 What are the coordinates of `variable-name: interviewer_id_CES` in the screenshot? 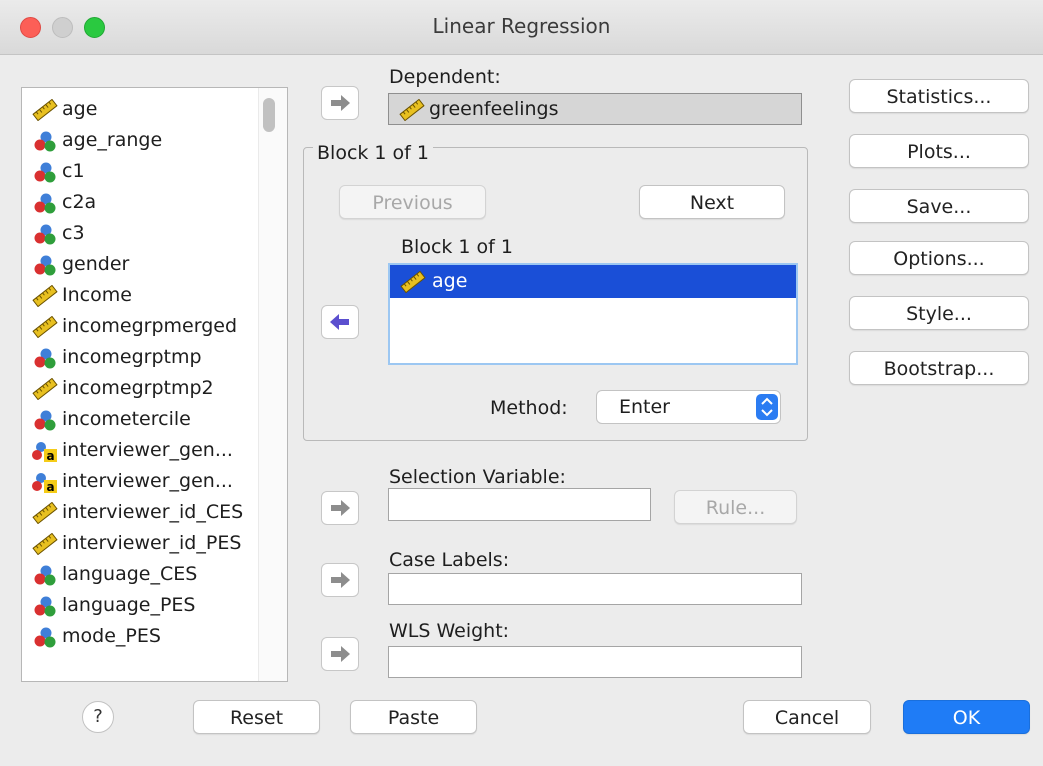 It's located at (153, 512).